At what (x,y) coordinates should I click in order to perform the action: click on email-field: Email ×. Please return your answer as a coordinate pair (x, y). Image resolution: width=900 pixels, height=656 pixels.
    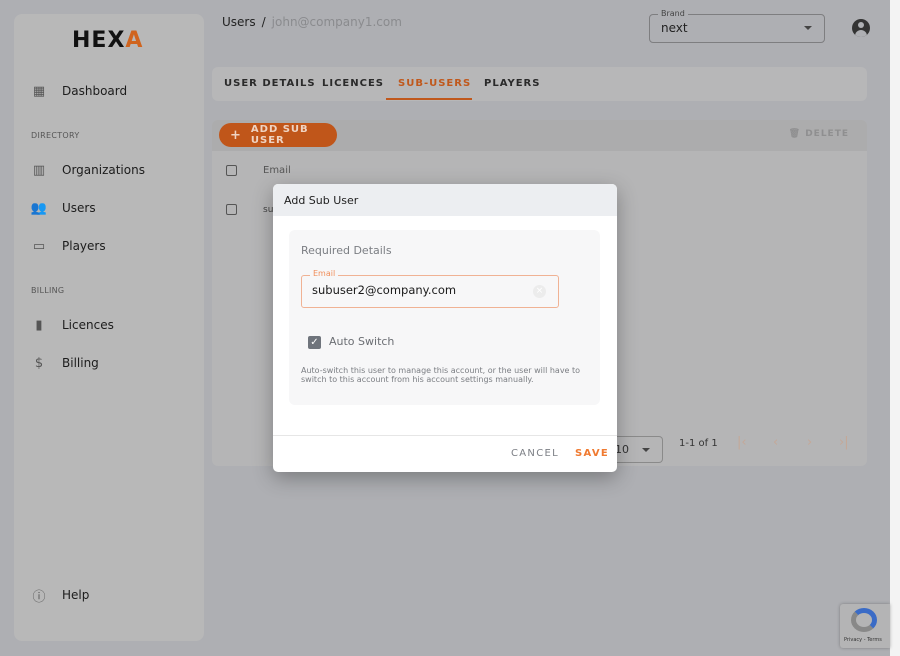
    Looking at the image, I should click on (430, 288).